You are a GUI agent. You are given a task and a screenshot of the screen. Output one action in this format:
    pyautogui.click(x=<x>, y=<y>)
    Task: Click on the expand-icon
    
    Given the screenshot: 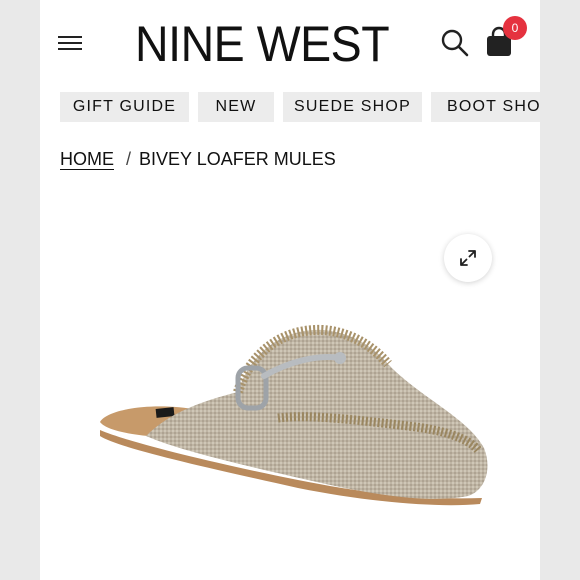 What is the action you would take?
    pyautogui.click(x=468, y=258)
    